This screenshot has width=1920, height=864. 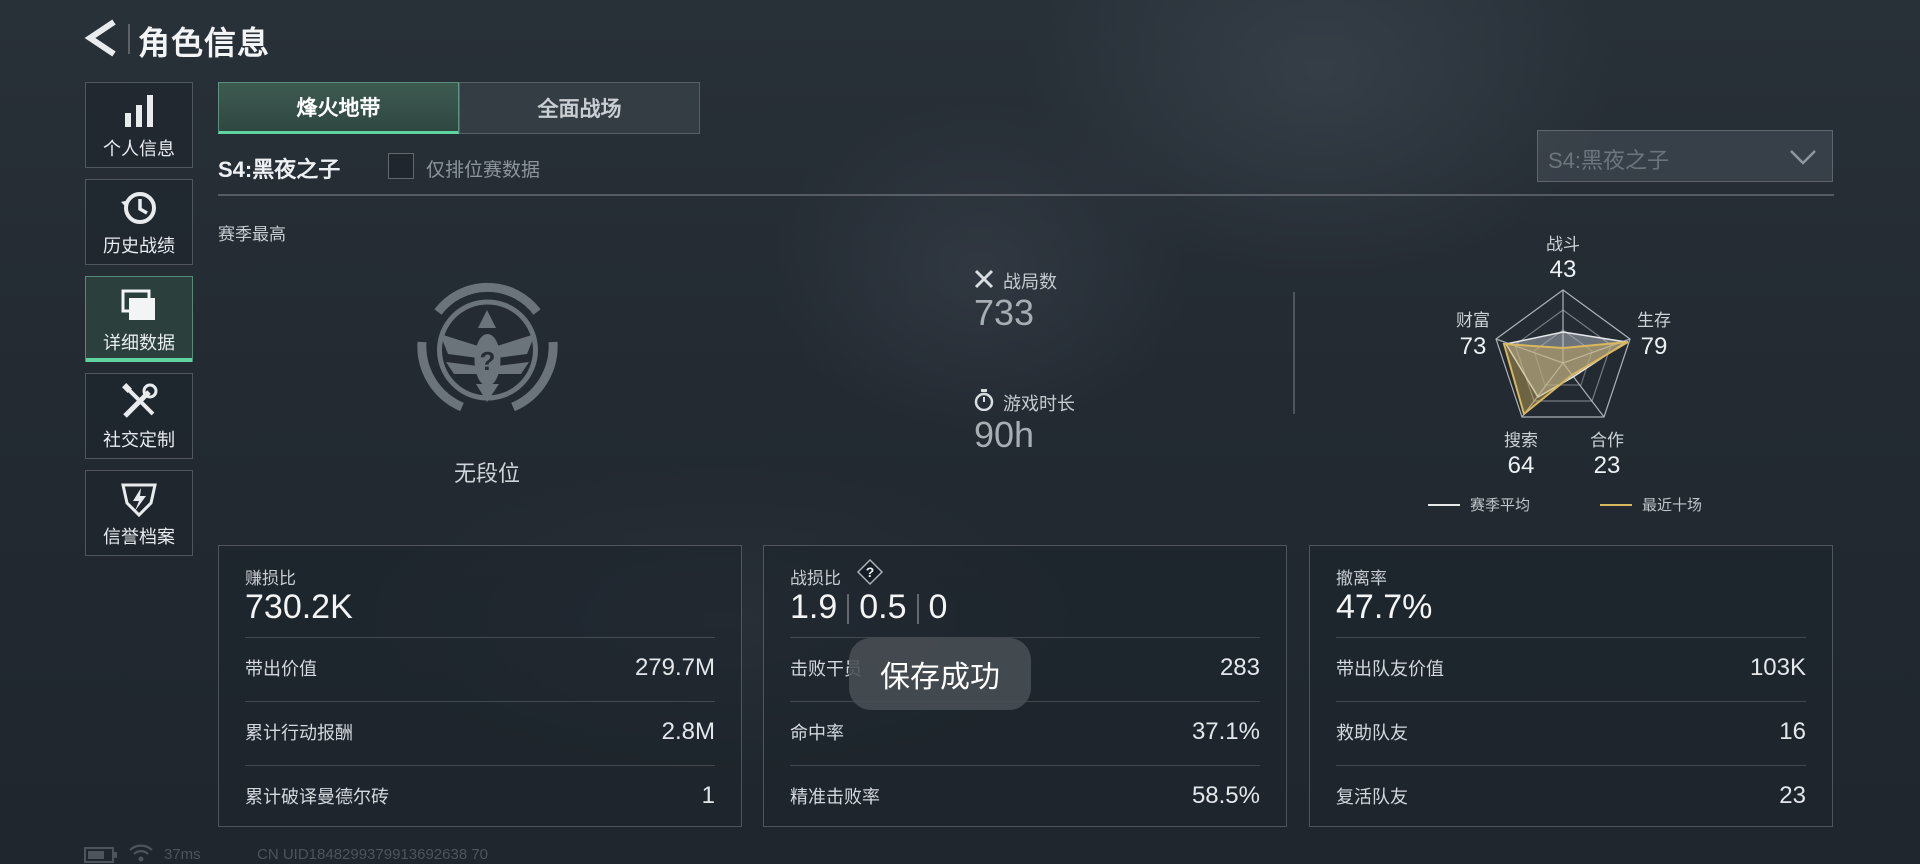 I want to click on row-label: 累计破译曼德尔砖, so click(x=317, y=797).